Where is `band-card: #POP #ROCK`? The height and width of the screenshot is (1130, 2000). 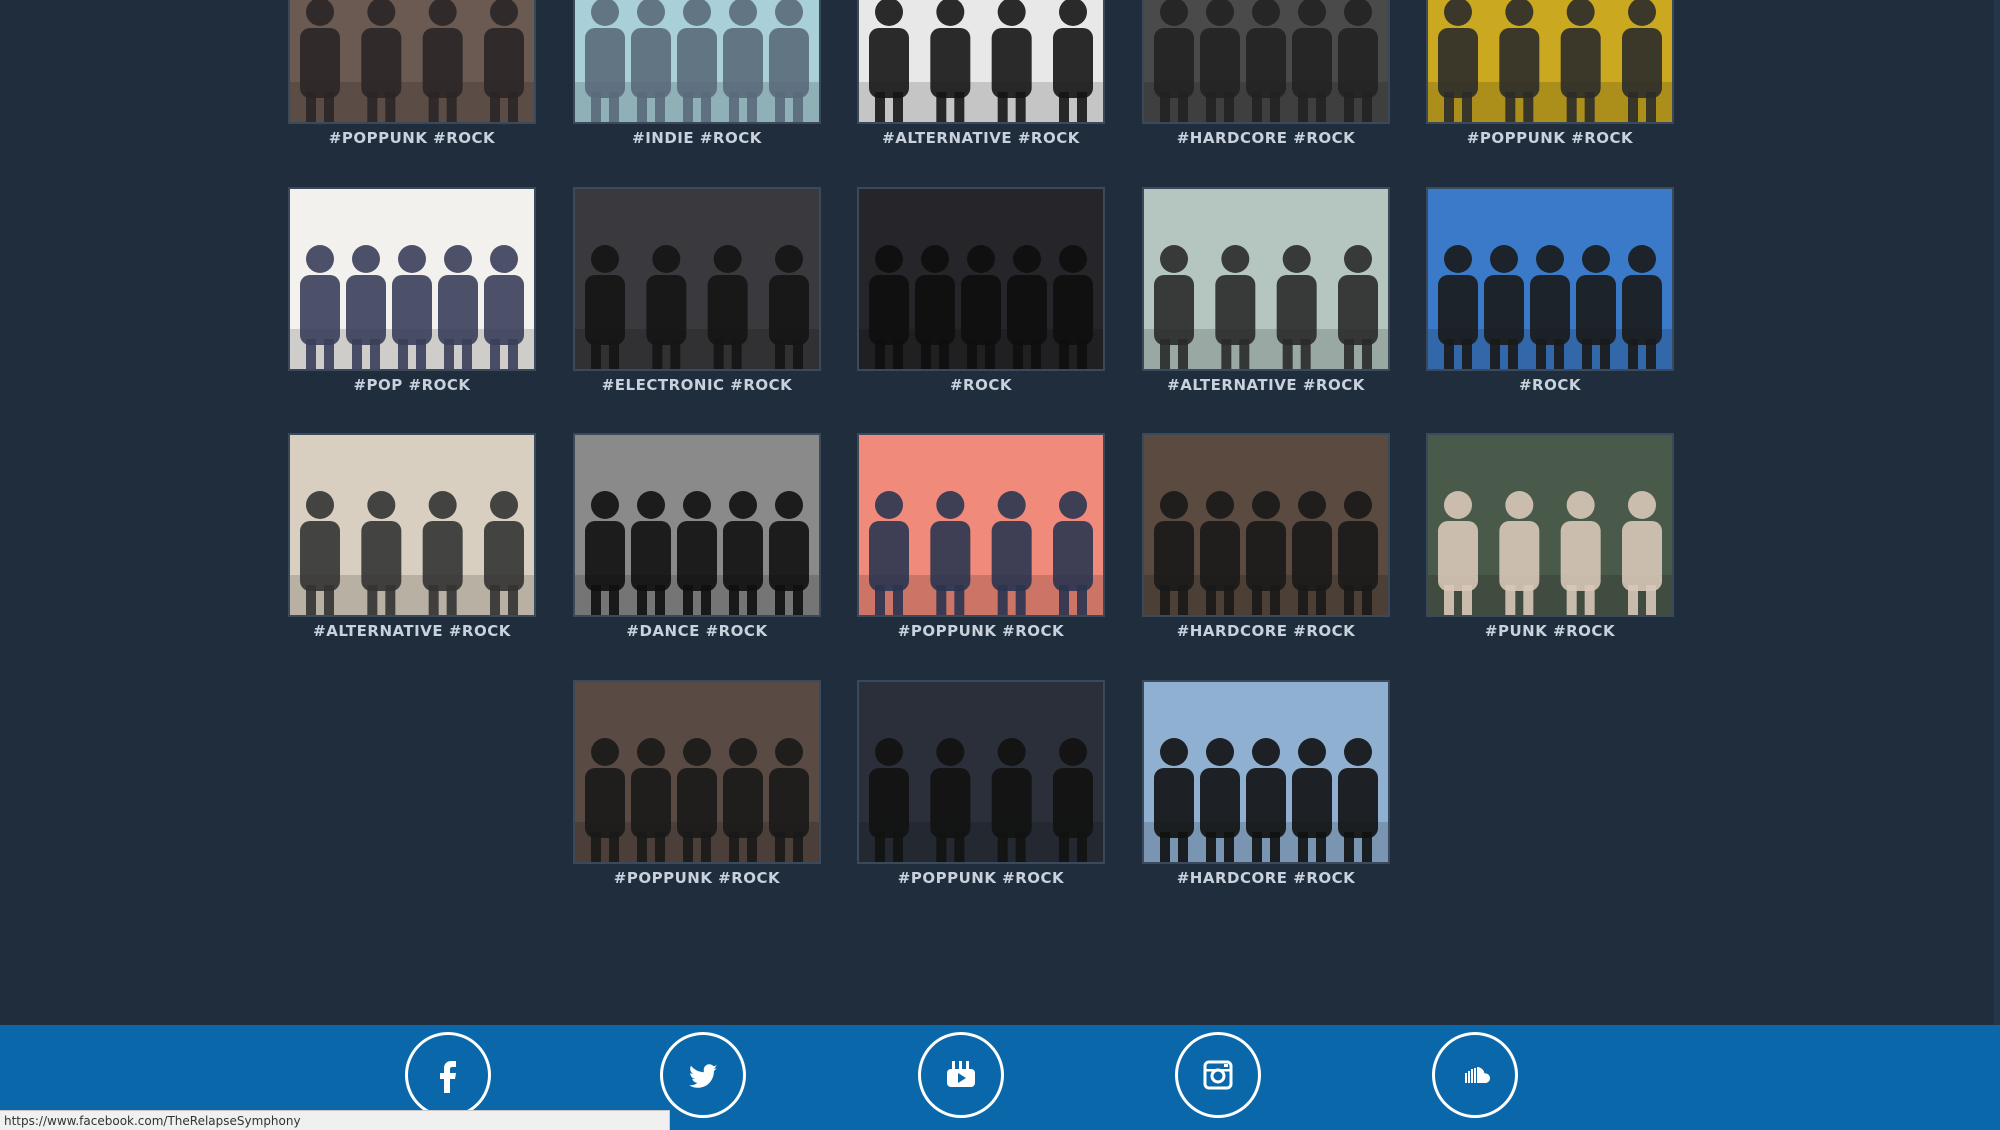
band-card: #POP #ROCK is located at coordinates (412, 290).